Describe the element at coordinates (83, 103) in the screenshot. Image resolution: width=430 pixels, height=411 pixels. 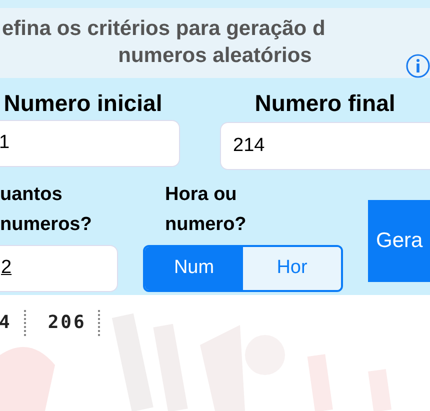
I see `field-label: Numero inicial` at that location.